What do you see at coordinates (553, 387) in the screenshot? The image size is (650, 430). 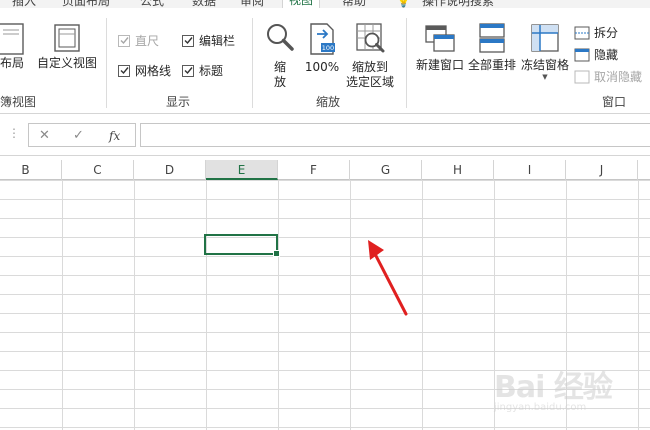 I see `watermark-logo: Bai 经验` at bounding box center [553, 387].